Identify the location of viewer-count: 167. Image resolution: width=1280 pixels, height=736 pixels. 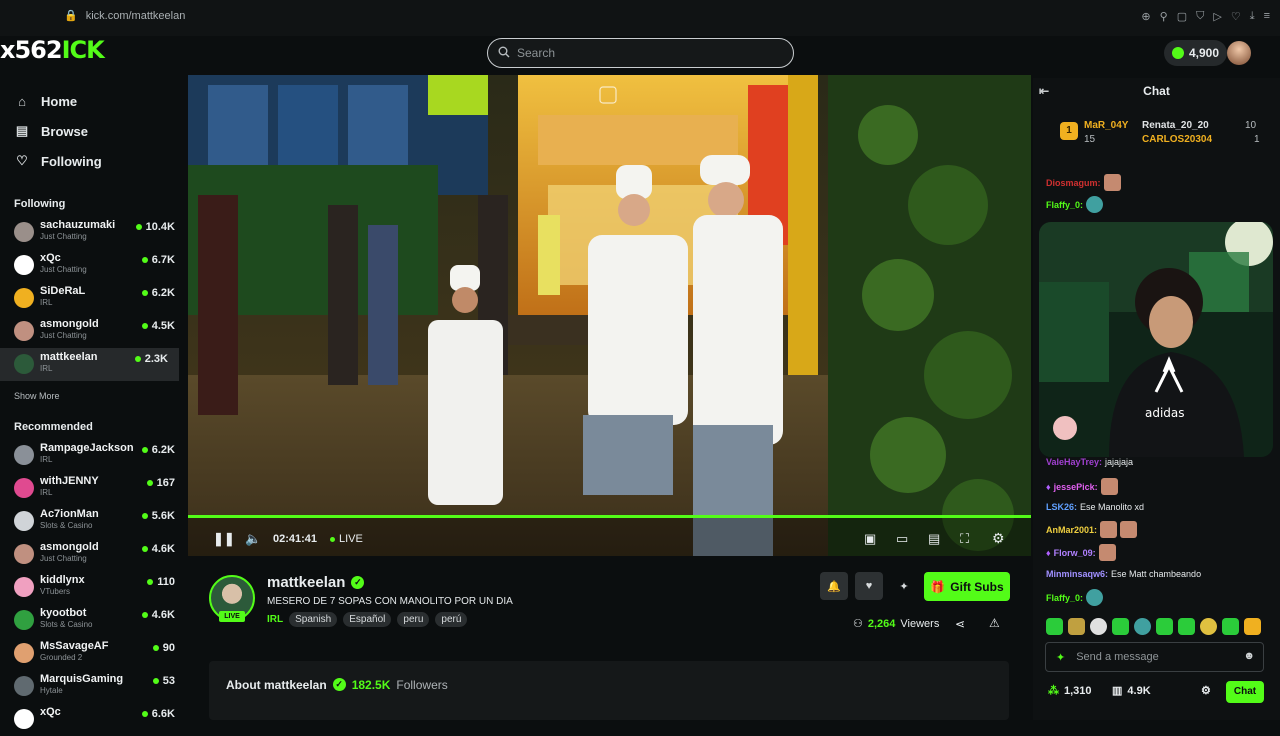
(160, 483).